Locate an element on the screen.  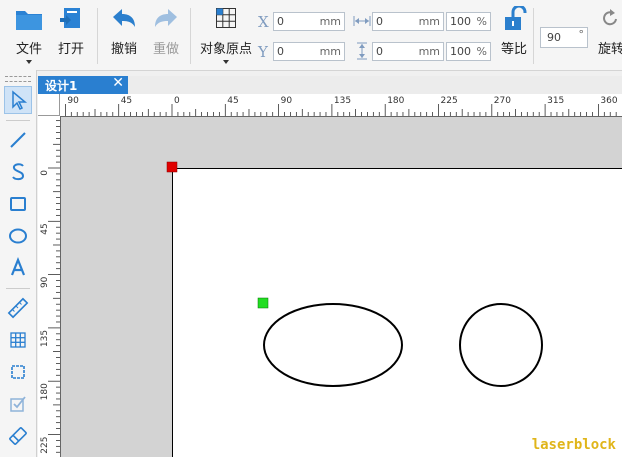
rectangle-tool is located at coordinates (18, 204).